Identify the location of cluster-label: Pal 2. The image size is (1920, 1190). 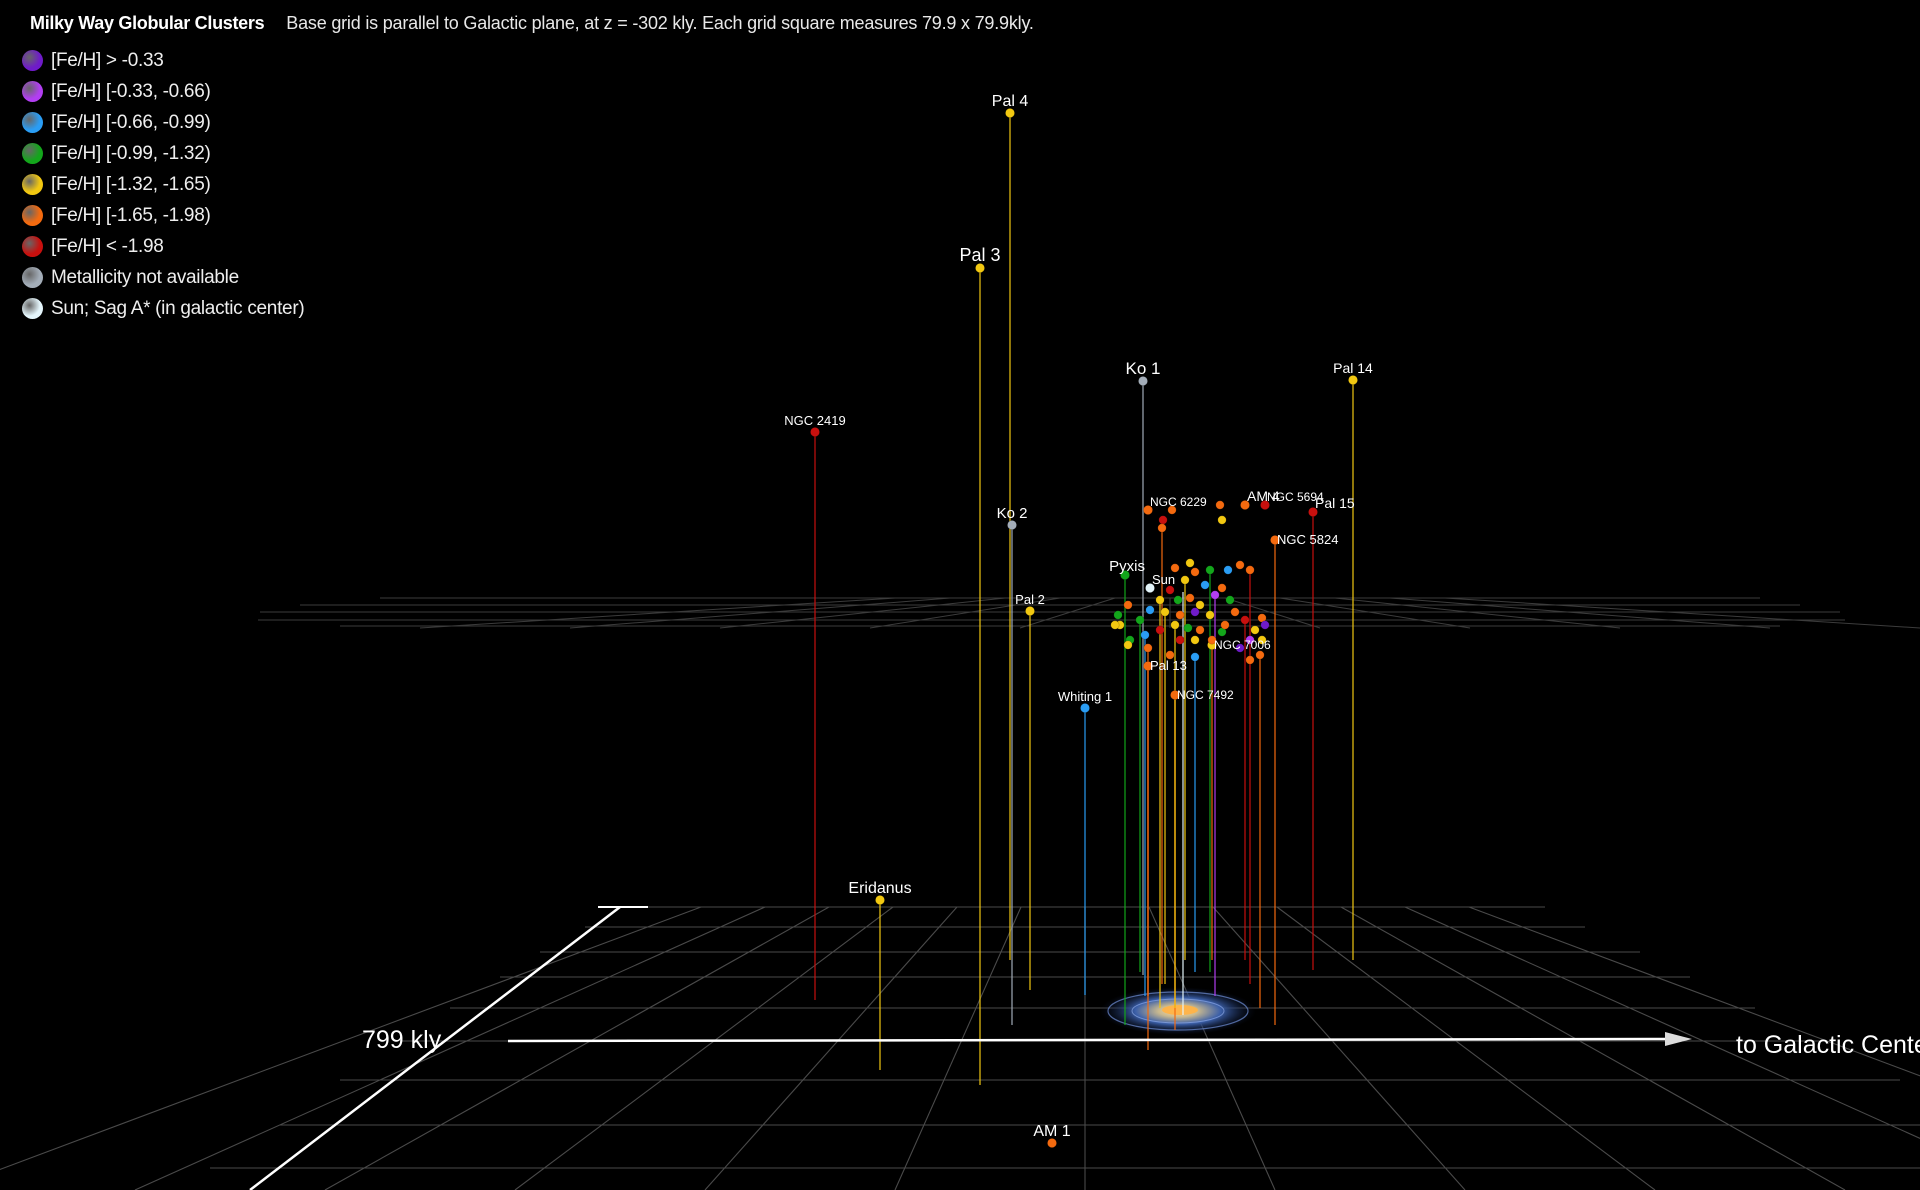
(1030, 599).